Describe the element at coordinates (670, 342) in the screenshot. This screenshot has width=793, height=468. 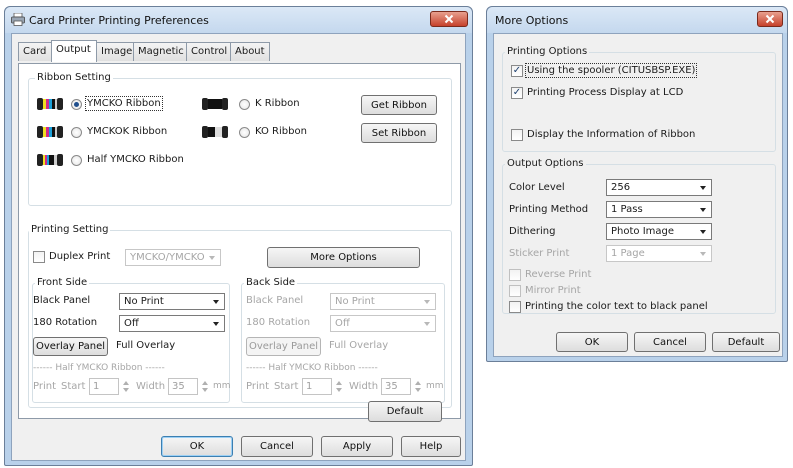
I see `more-cancel-button: Cancel` at that location.